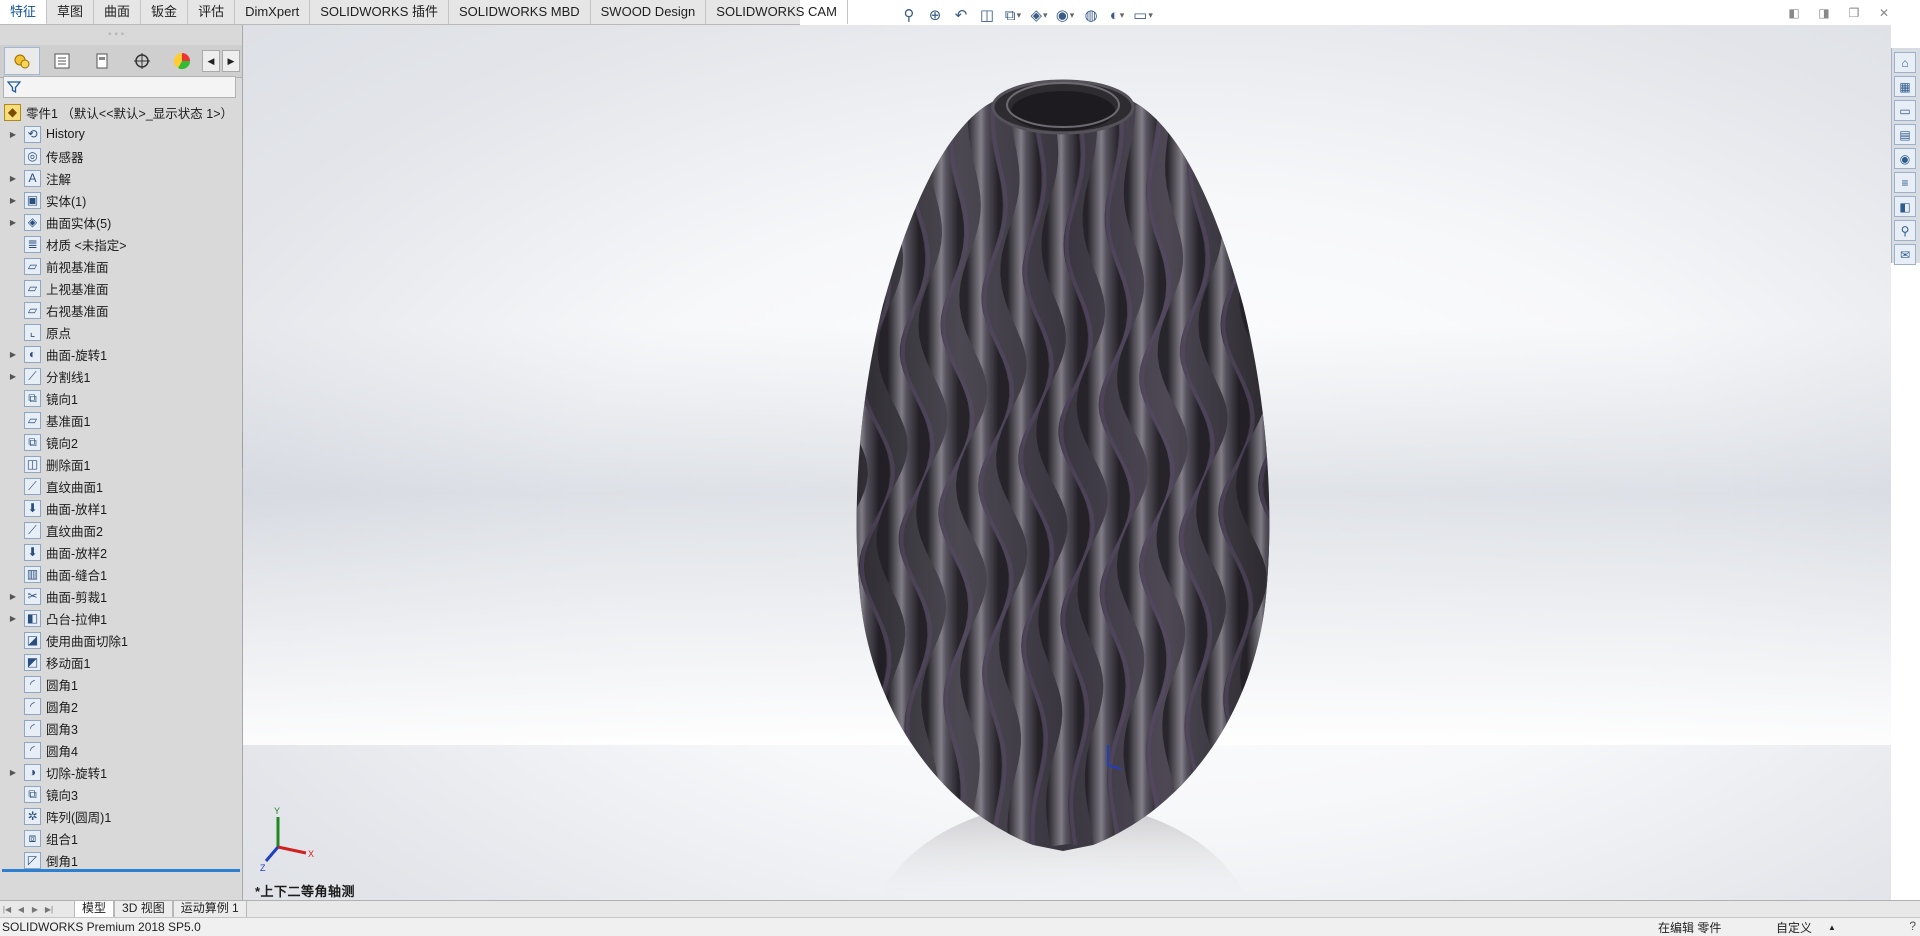 The width and height of the screenshot is (1920, 936). What do you see at coordinates (121, 266) in the screenshot?
I see `tree-item: ▱ 前视基准面` at bounding box center [121, 266].